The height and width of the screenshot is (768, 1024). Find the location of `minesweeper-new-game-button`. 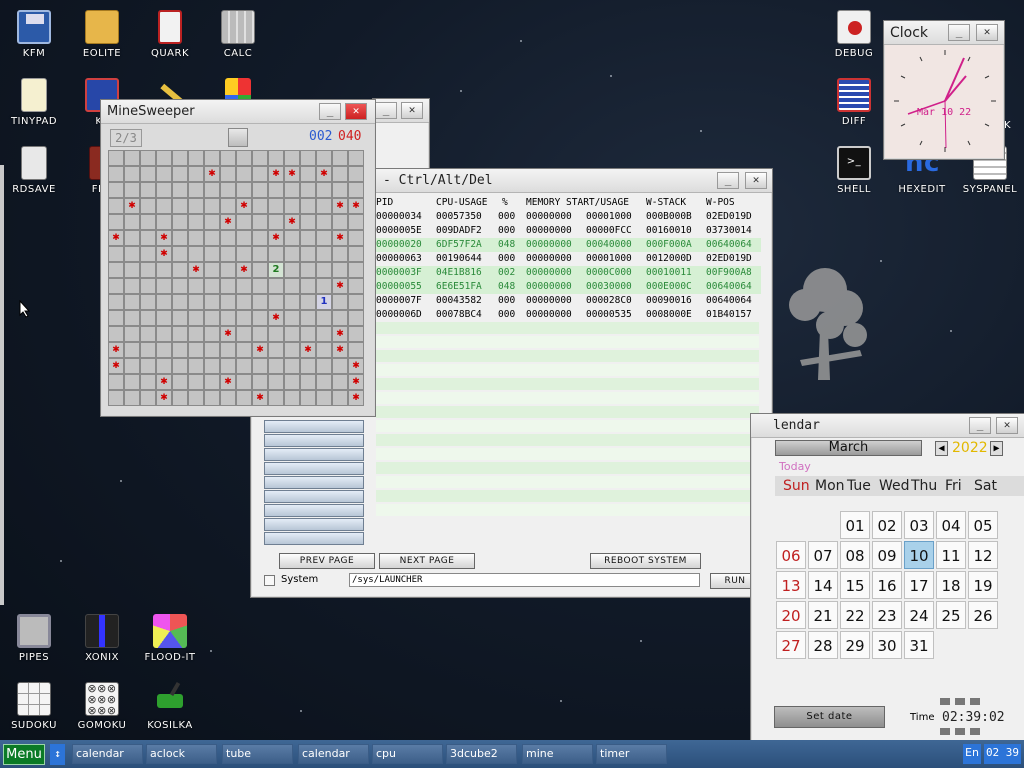

minesweeper-new-game-button is located at coordinates (238, 137).